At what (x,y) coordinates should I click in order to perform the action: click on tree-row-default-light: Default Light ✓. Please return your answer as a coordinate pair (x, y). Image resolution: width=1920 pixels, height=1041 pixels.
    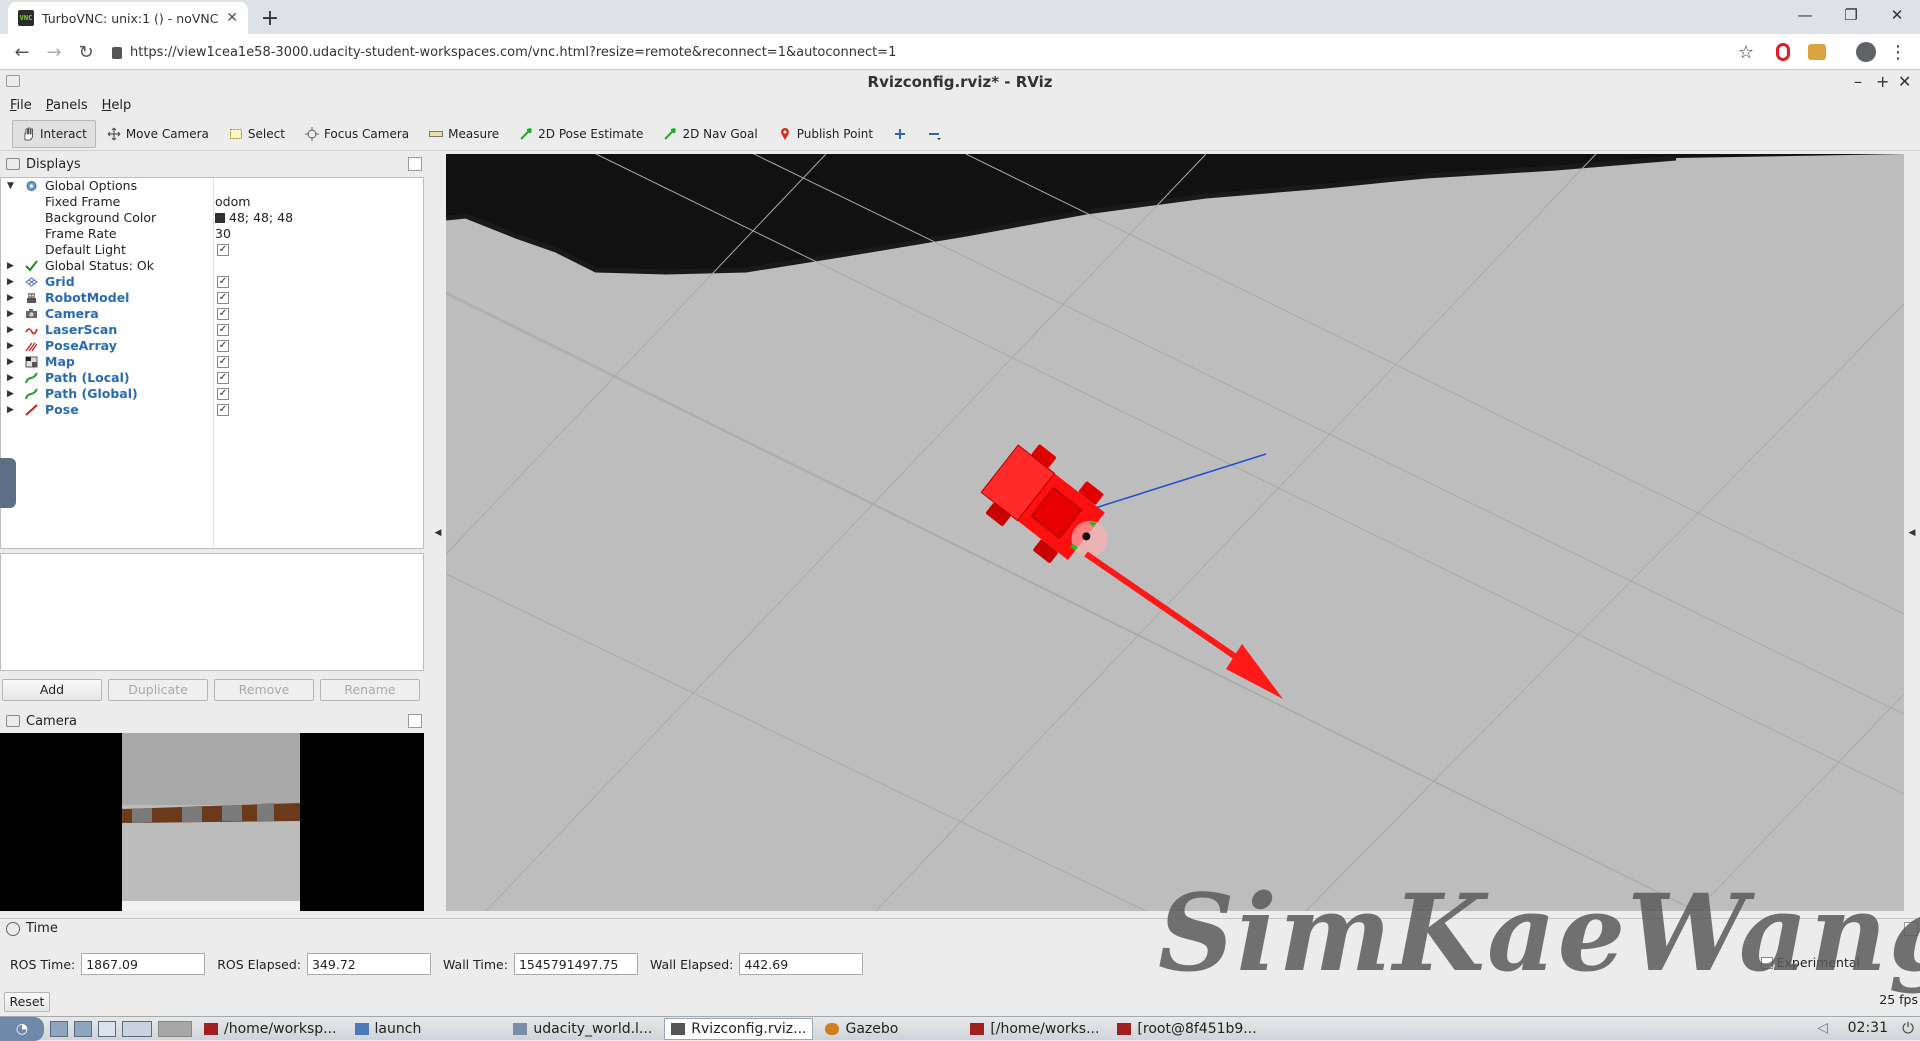
    Looking at the image, I should click on (212, 250).